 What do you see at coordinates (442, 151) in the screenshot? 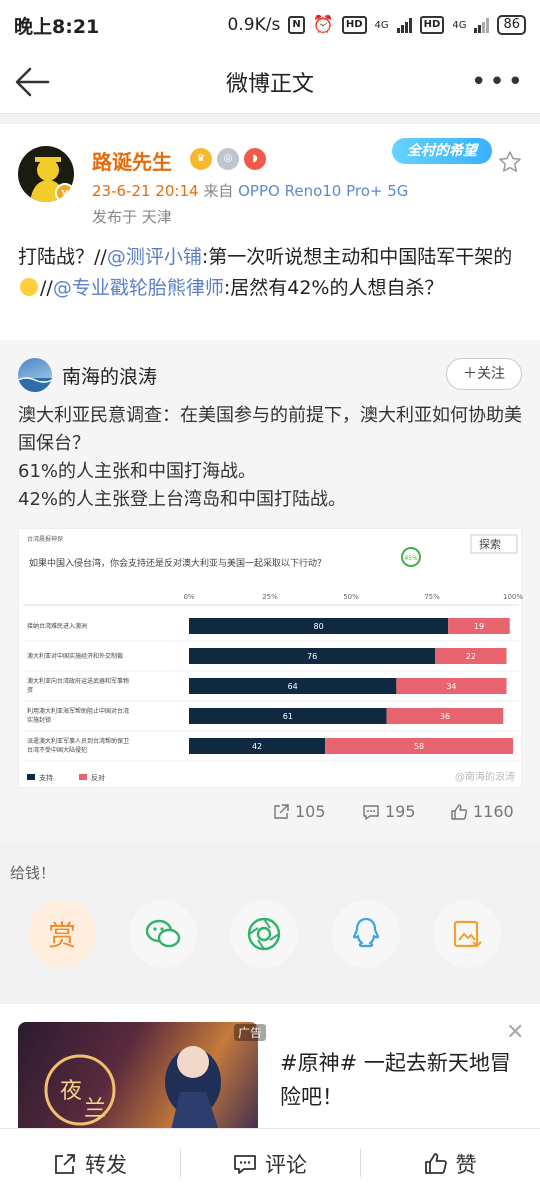
I see `topic-badge: 全村的希望` at bounding box center [442, 151].